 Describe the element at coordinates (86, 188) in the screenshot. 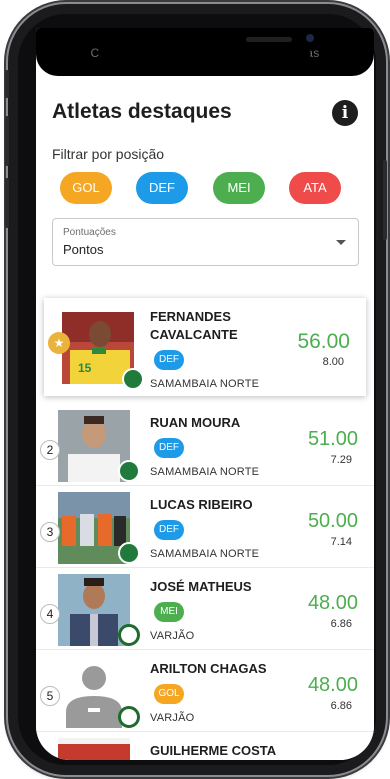

I see `filter-gol-button: GOL` at that location.